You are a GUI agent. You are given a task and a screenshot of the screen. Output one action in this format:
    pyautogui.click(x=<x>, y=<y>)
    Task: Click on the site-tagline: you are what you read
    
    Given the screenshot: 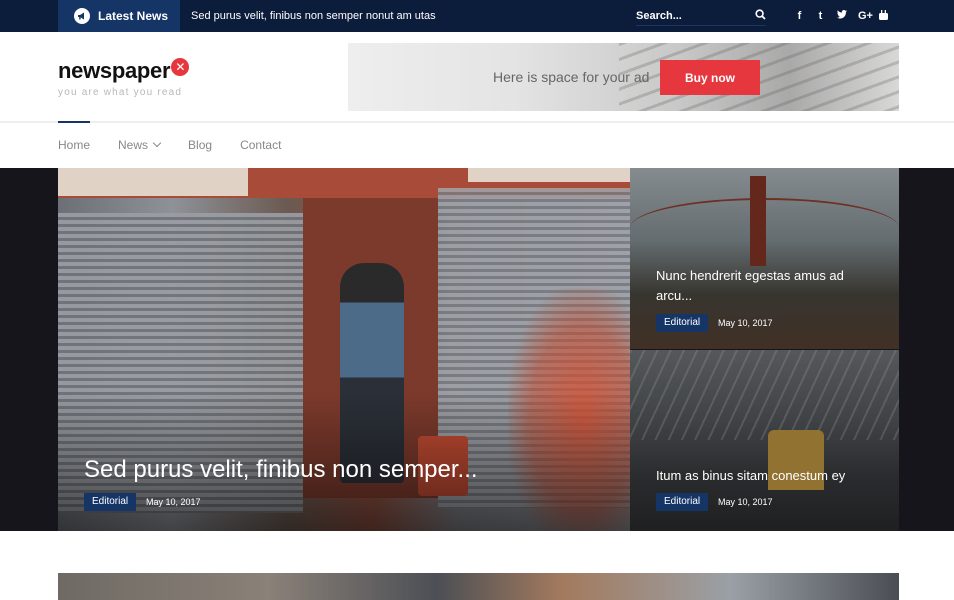 What is the action you would take?
    pyautogui.click(x=120, y=92)
    